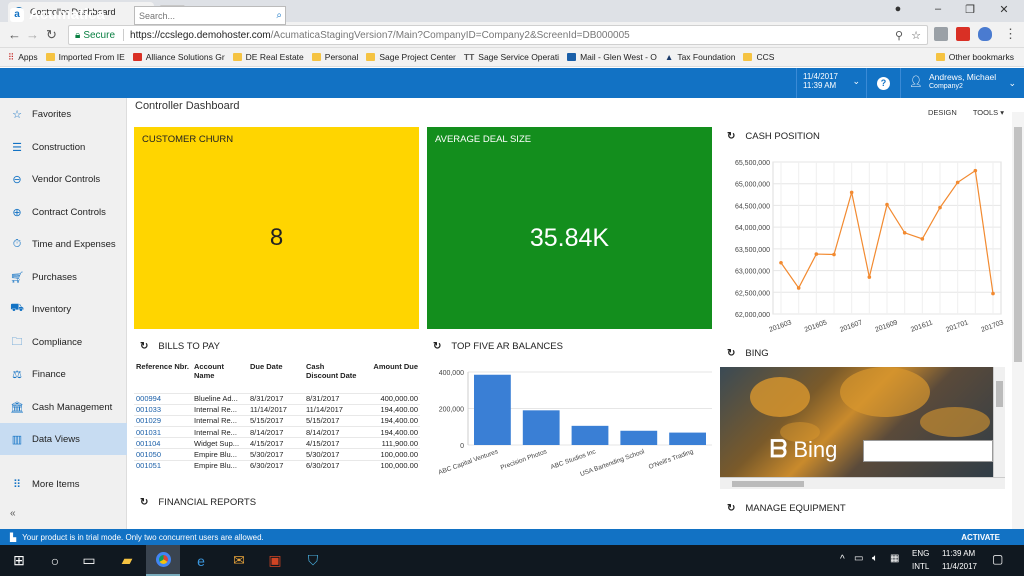 The height and width of the screenshot is (576, 1024). I want to click on bookmark-alliance: Alliance Solutions Gr, so click(178, 57).